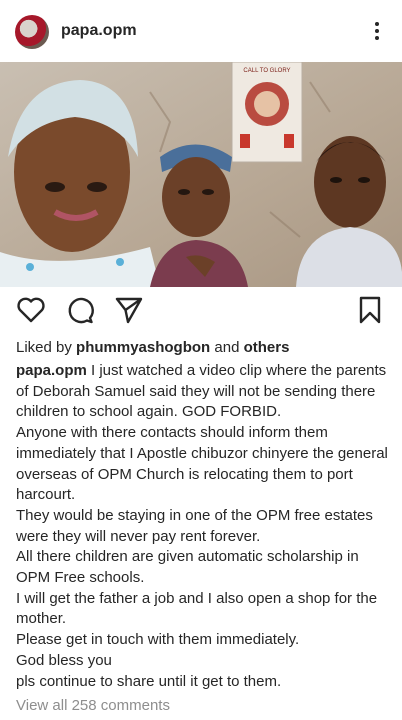 The width and height of the screenshot is (402, 720). Describe the element at coordinates (99, 31) in the screenshot. I see `post-username: papa.opm` at that location.